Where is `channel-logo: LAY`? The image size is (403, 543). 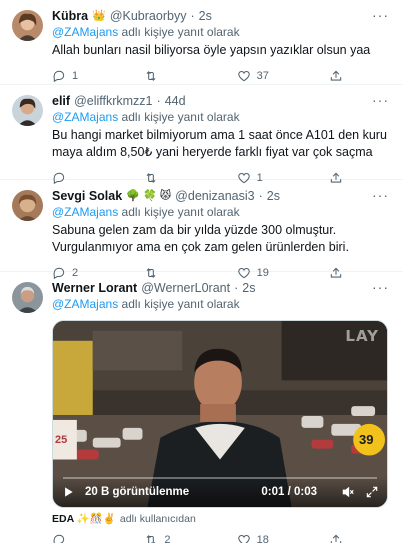 channel-logo: LAY is located at coordinates (362, 336).